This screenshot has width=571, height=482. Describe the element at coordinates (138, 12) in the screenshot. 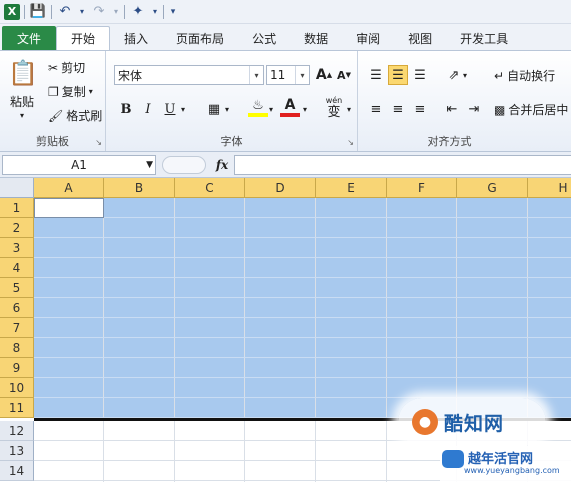

I see `tools-icon: ✦` at that location.